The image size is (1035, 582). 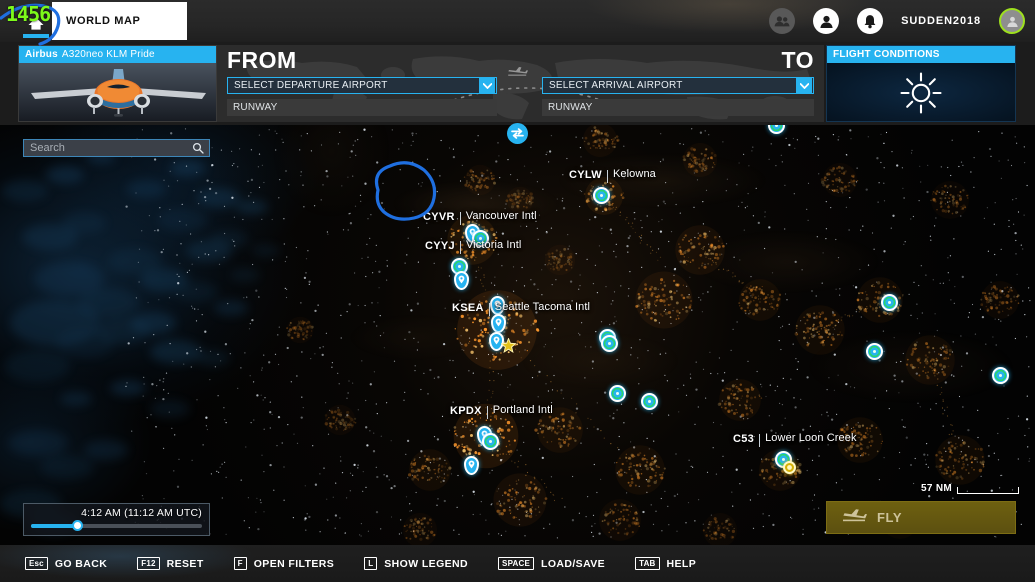 I want to click on scale-ruler, so click(x=988, y=490).